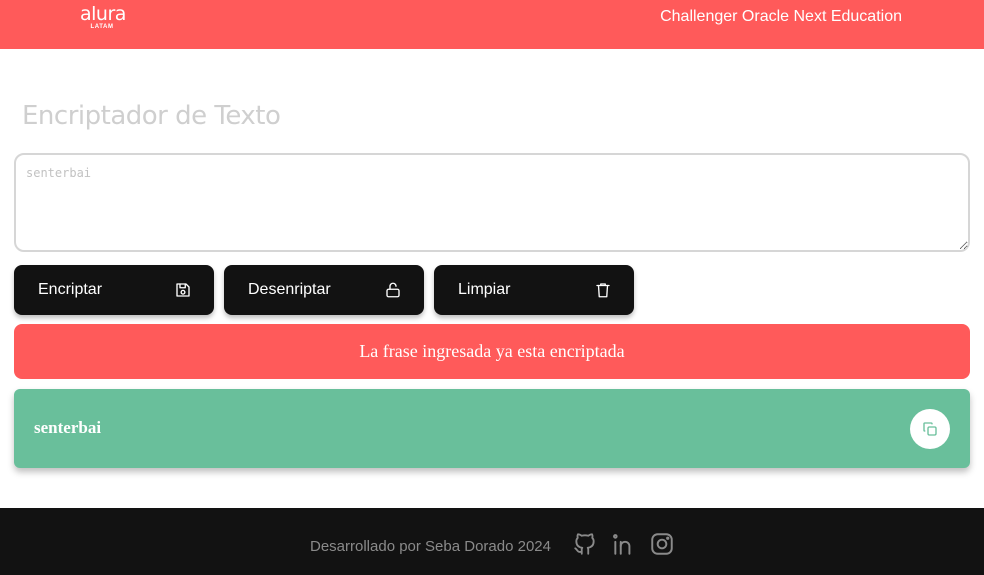  I want to click on footer-credit: Desarrollado por Seba Dorado 2024, so click(430, 546).